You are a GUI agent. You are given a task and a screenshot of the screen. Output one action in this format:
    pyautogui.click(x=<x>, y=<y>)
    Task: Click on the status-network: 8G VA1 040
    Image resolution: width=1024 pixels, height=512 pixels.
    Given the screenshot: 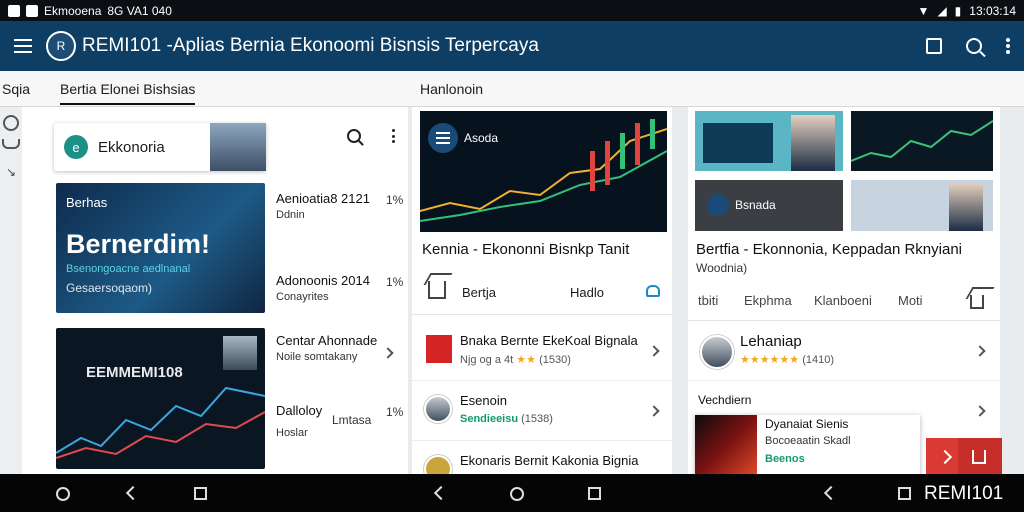 What is the action you would take?
    pyautogui.click(x=139, y=10)
    